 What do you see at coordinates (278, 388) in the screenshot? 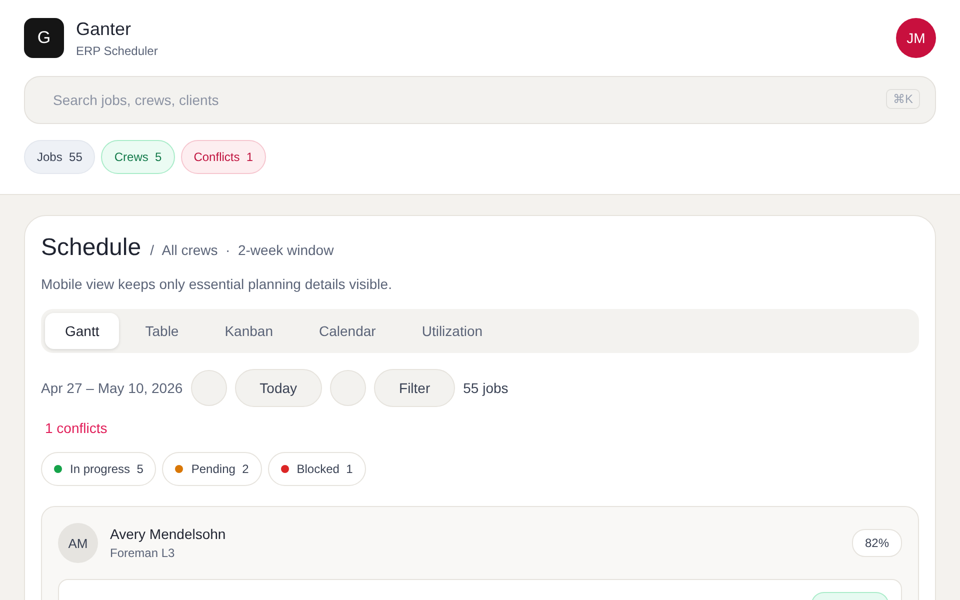
I see `today-button: Today` at bounding box center [278, 388].